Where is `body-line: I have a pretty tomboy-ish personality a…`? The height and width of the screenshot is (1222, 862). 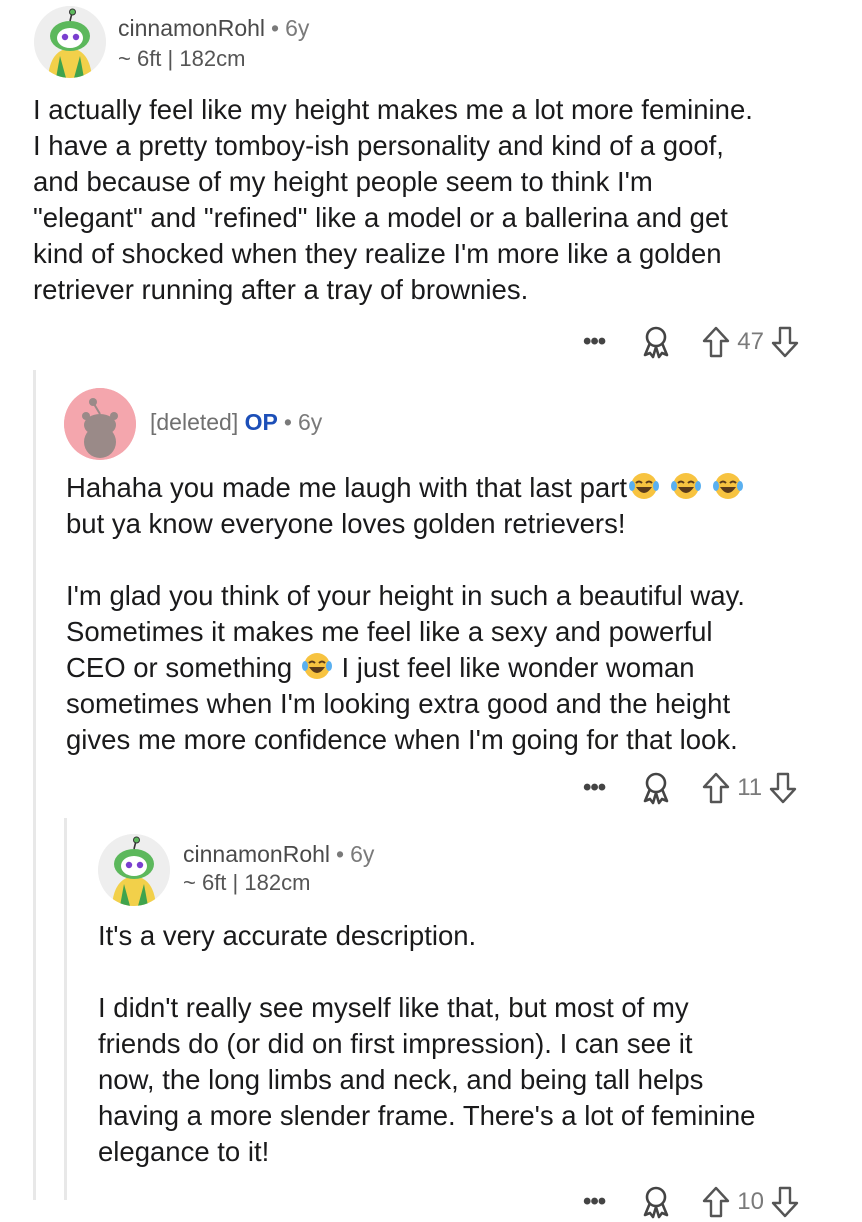
body-line: I have a pretty tomboy-ish personality a… is located at coordinates (378, 145).